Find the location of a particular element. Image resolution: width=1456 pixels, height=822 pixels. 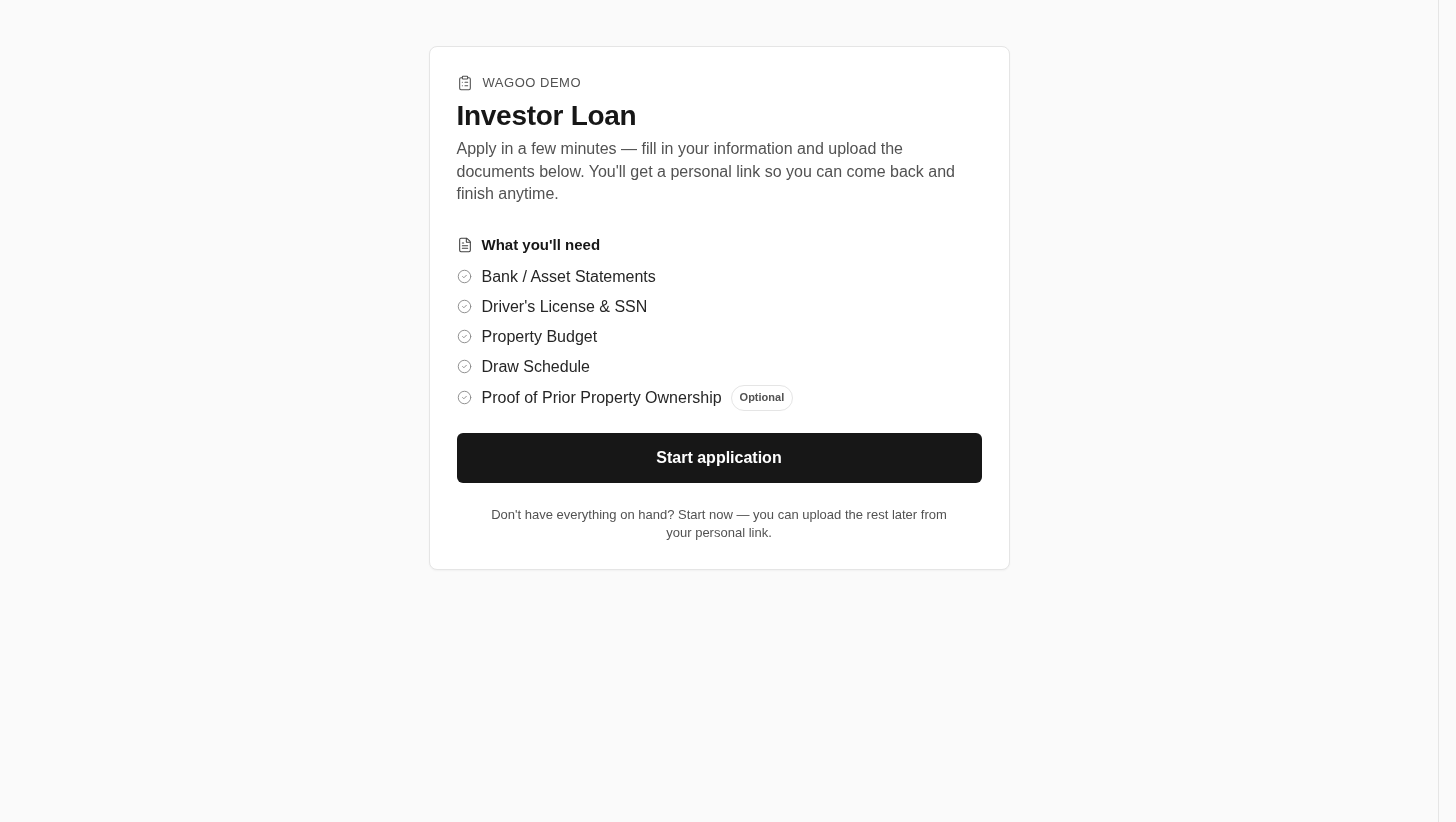

footnote-text: Don't have everything on hand? Start now — you can upload the rest later from your personal link. is located at coordinates (719, 523).